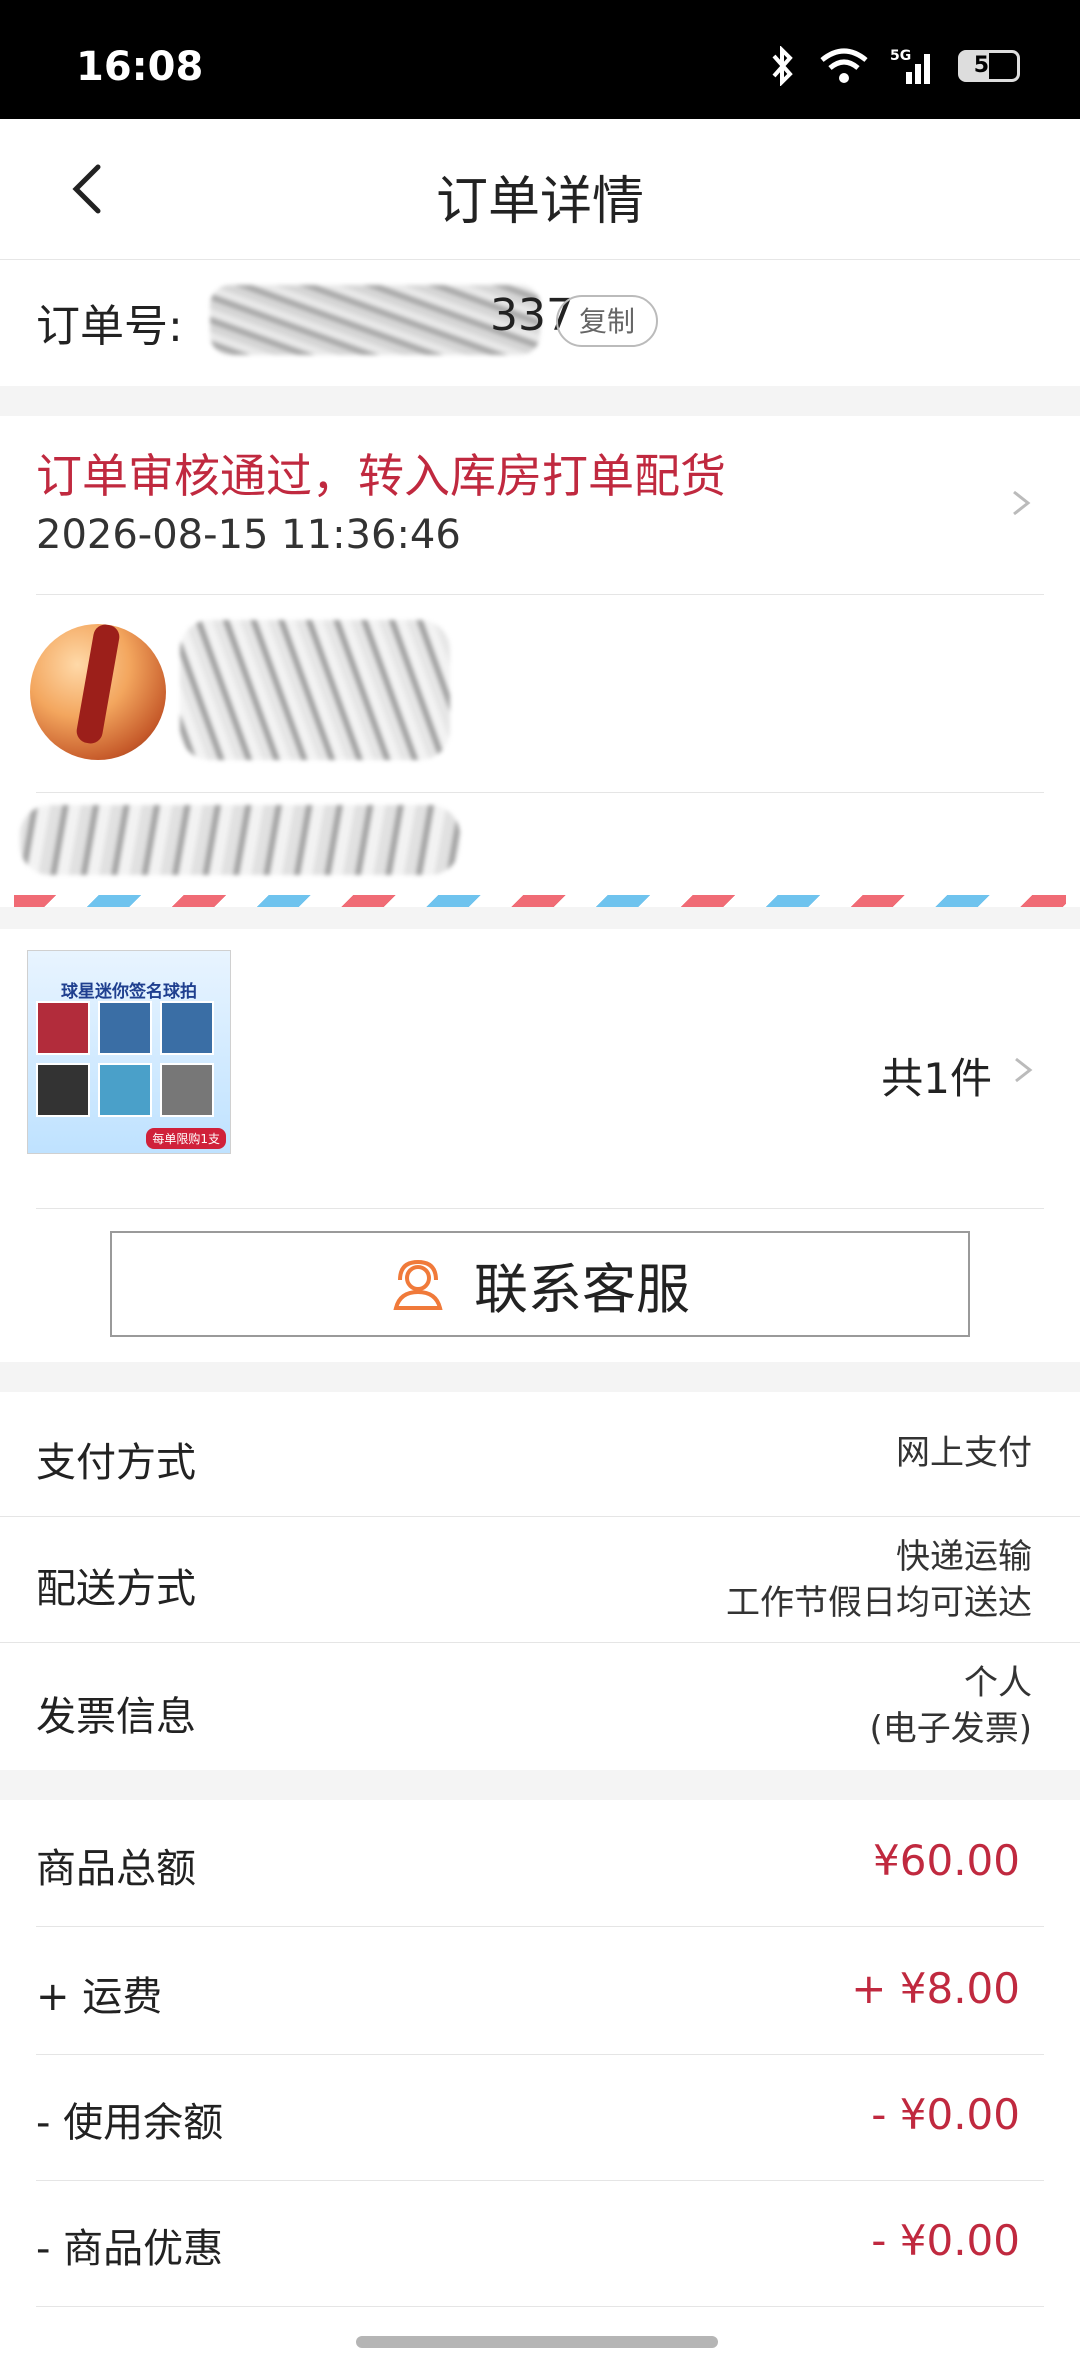 This screenshot has width=1080, height=2373. I want to click on status-icons: 5G 50, so click(894, 66).